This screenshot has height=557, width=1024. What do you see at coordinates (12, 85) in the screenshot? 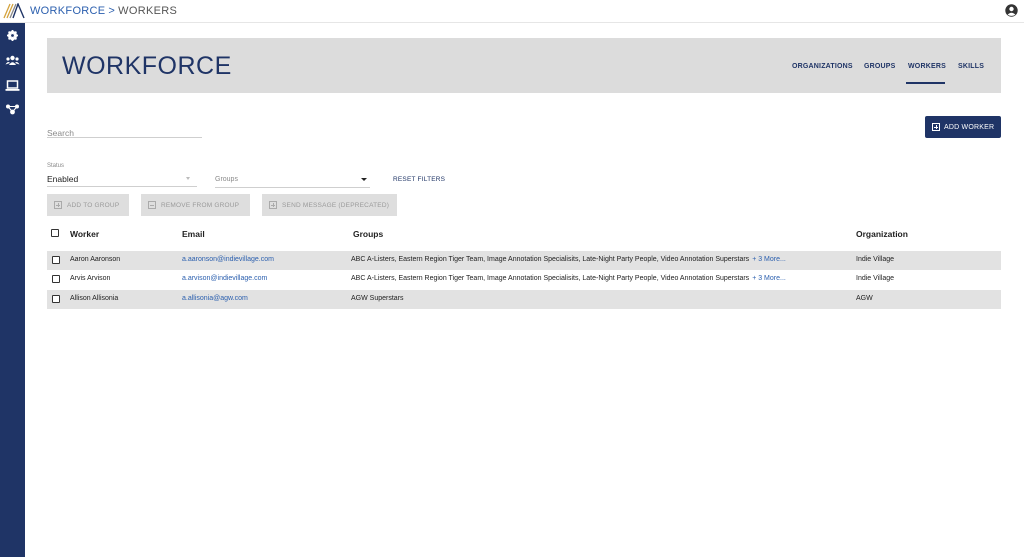
I see `laptop-icon` at bounding box center [12, 85].